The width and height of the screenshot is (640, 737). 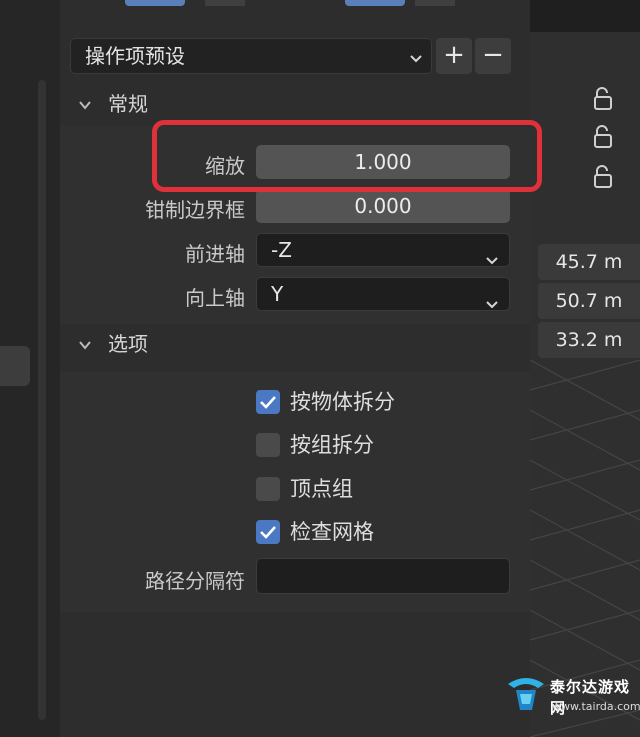 I want to click on forward-axis-label: 前进轴, so click(x=215, y=254).